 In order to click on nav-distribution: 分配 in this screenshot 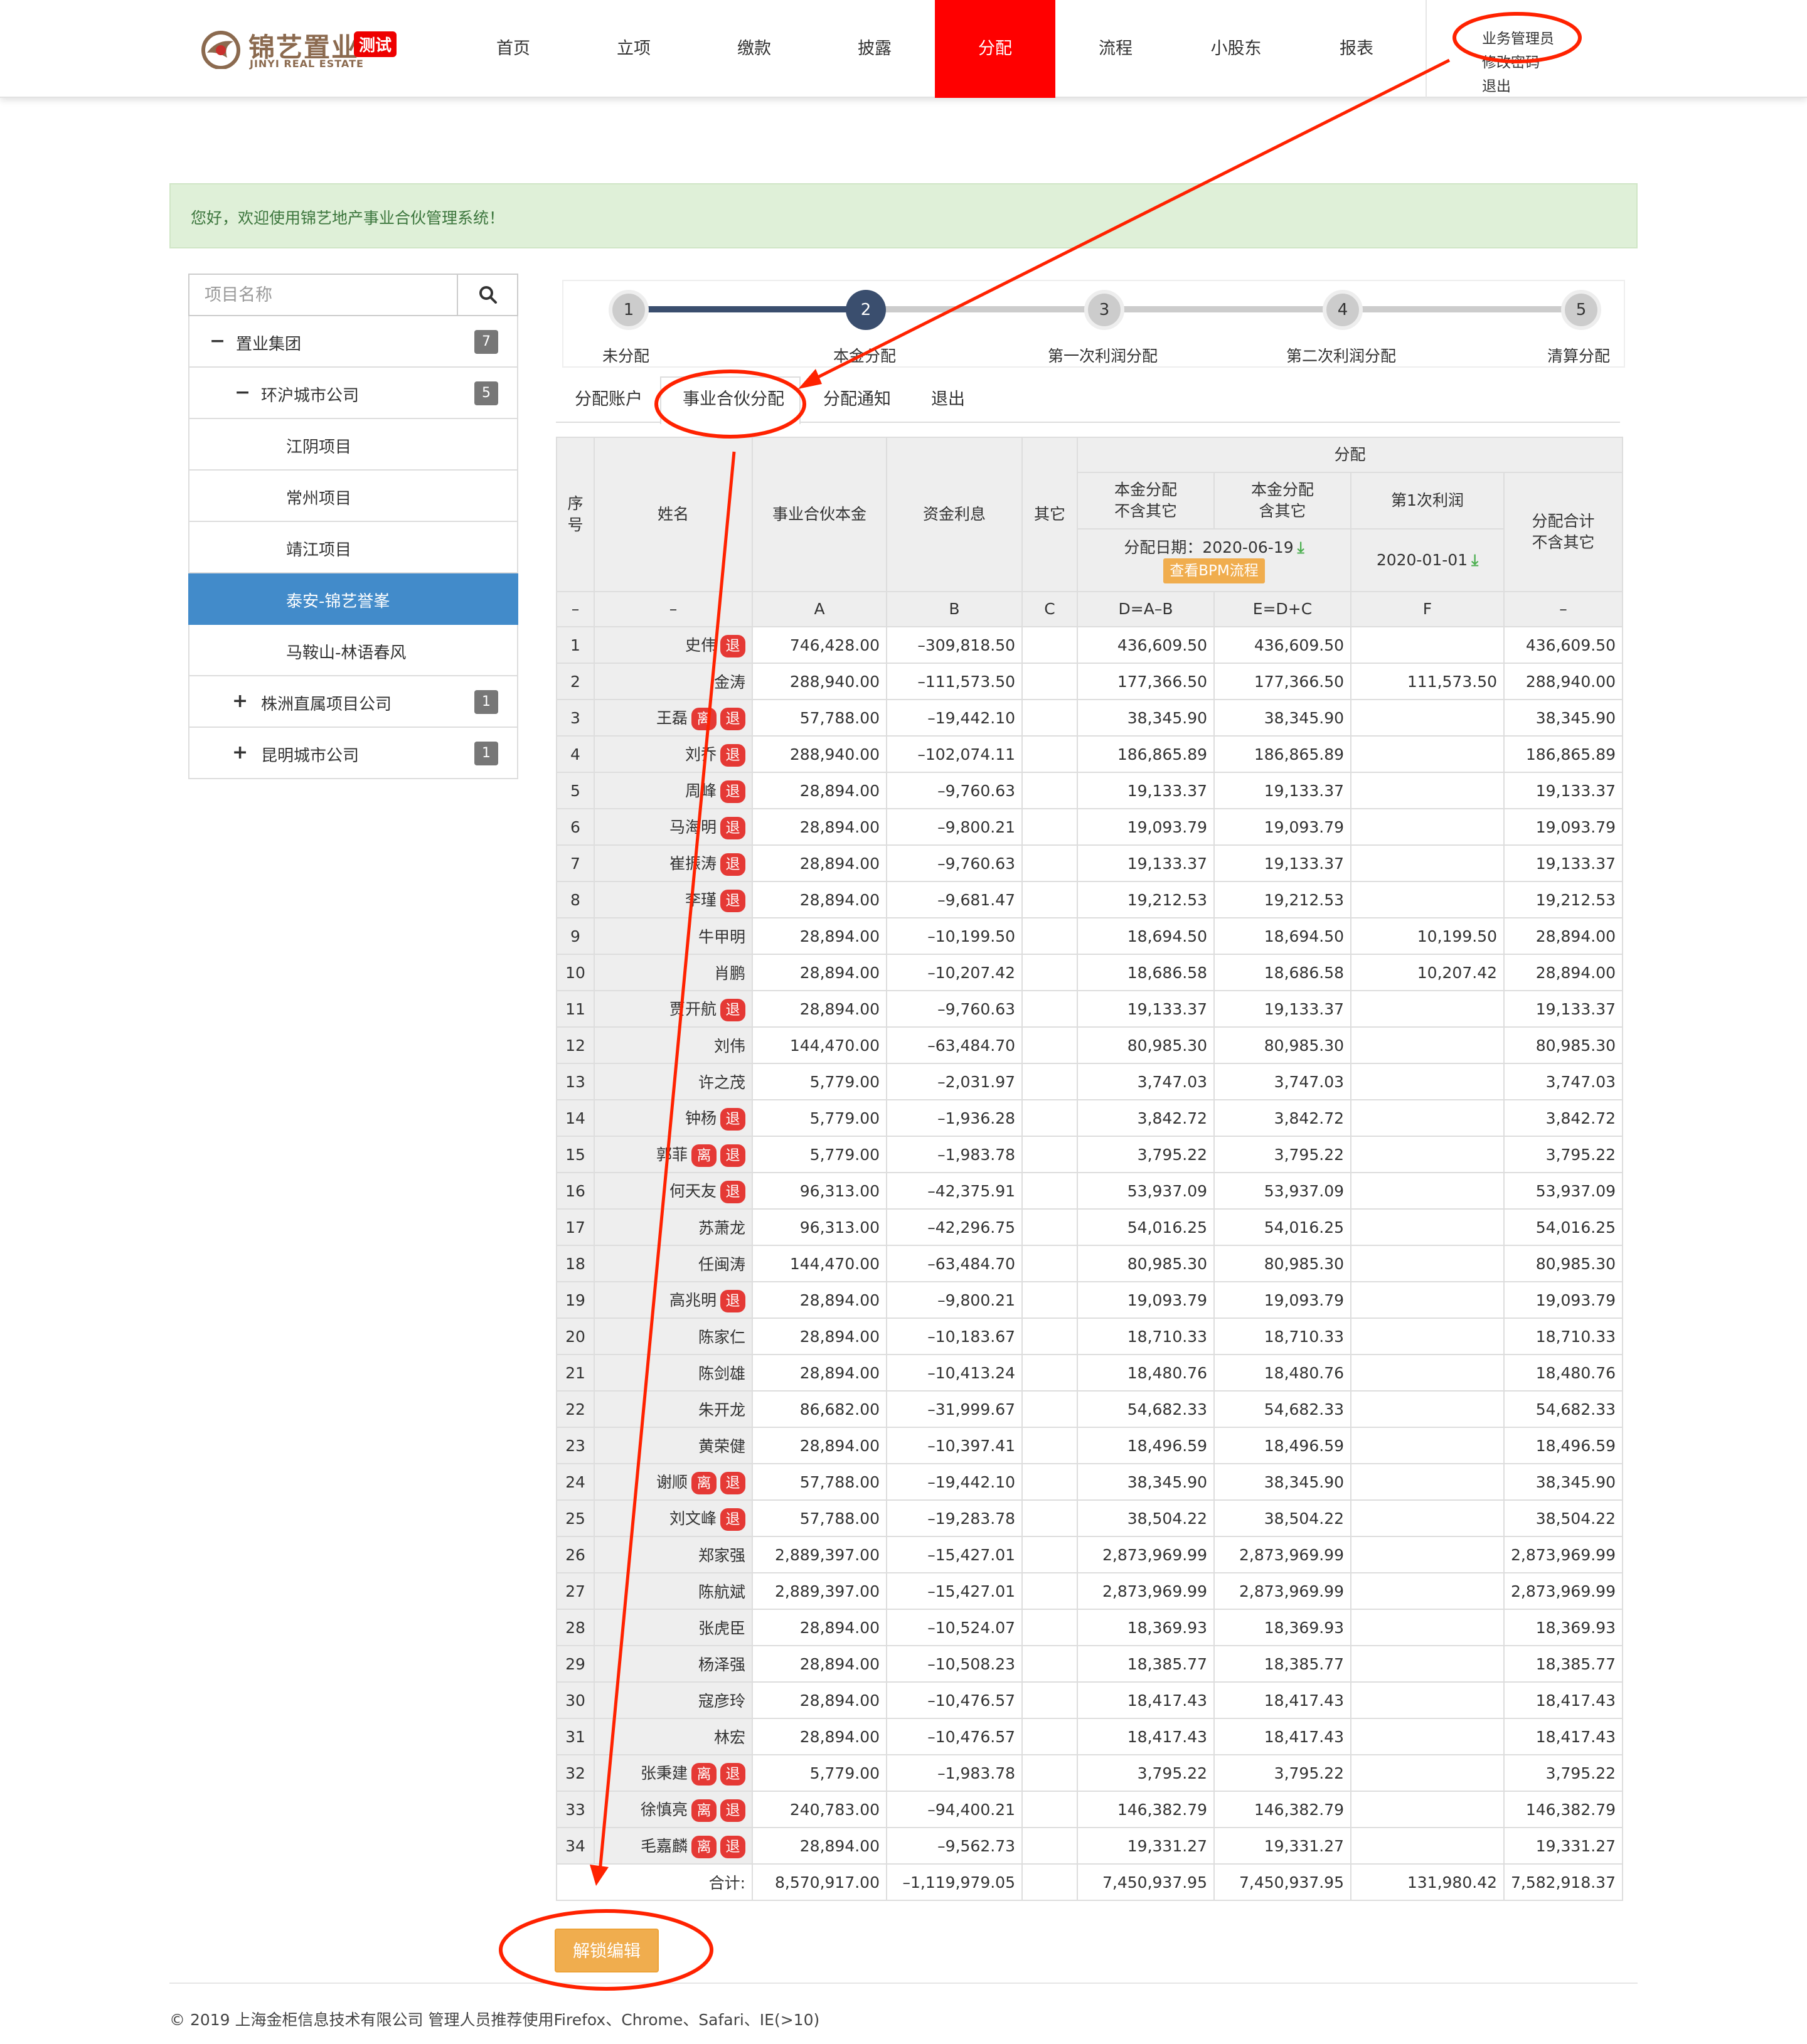, I will do `click(995, 49)`.